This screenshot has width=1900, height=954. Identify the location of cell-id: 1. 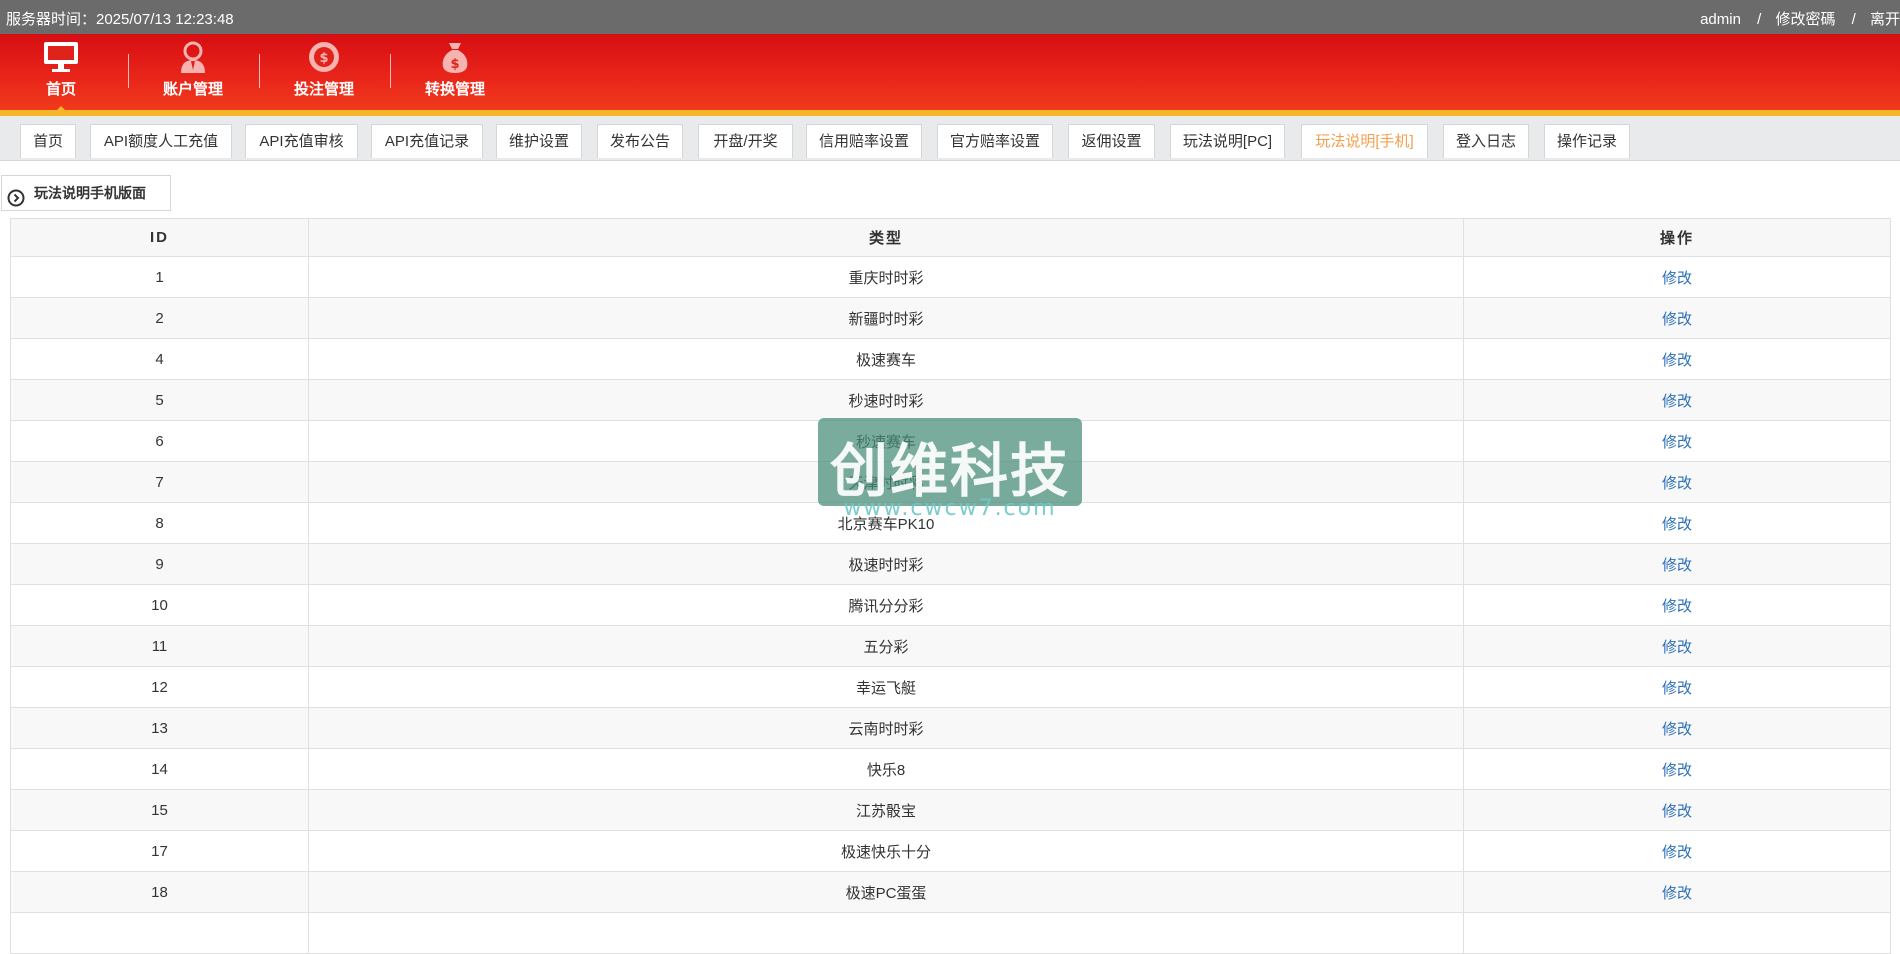
(159, 277).